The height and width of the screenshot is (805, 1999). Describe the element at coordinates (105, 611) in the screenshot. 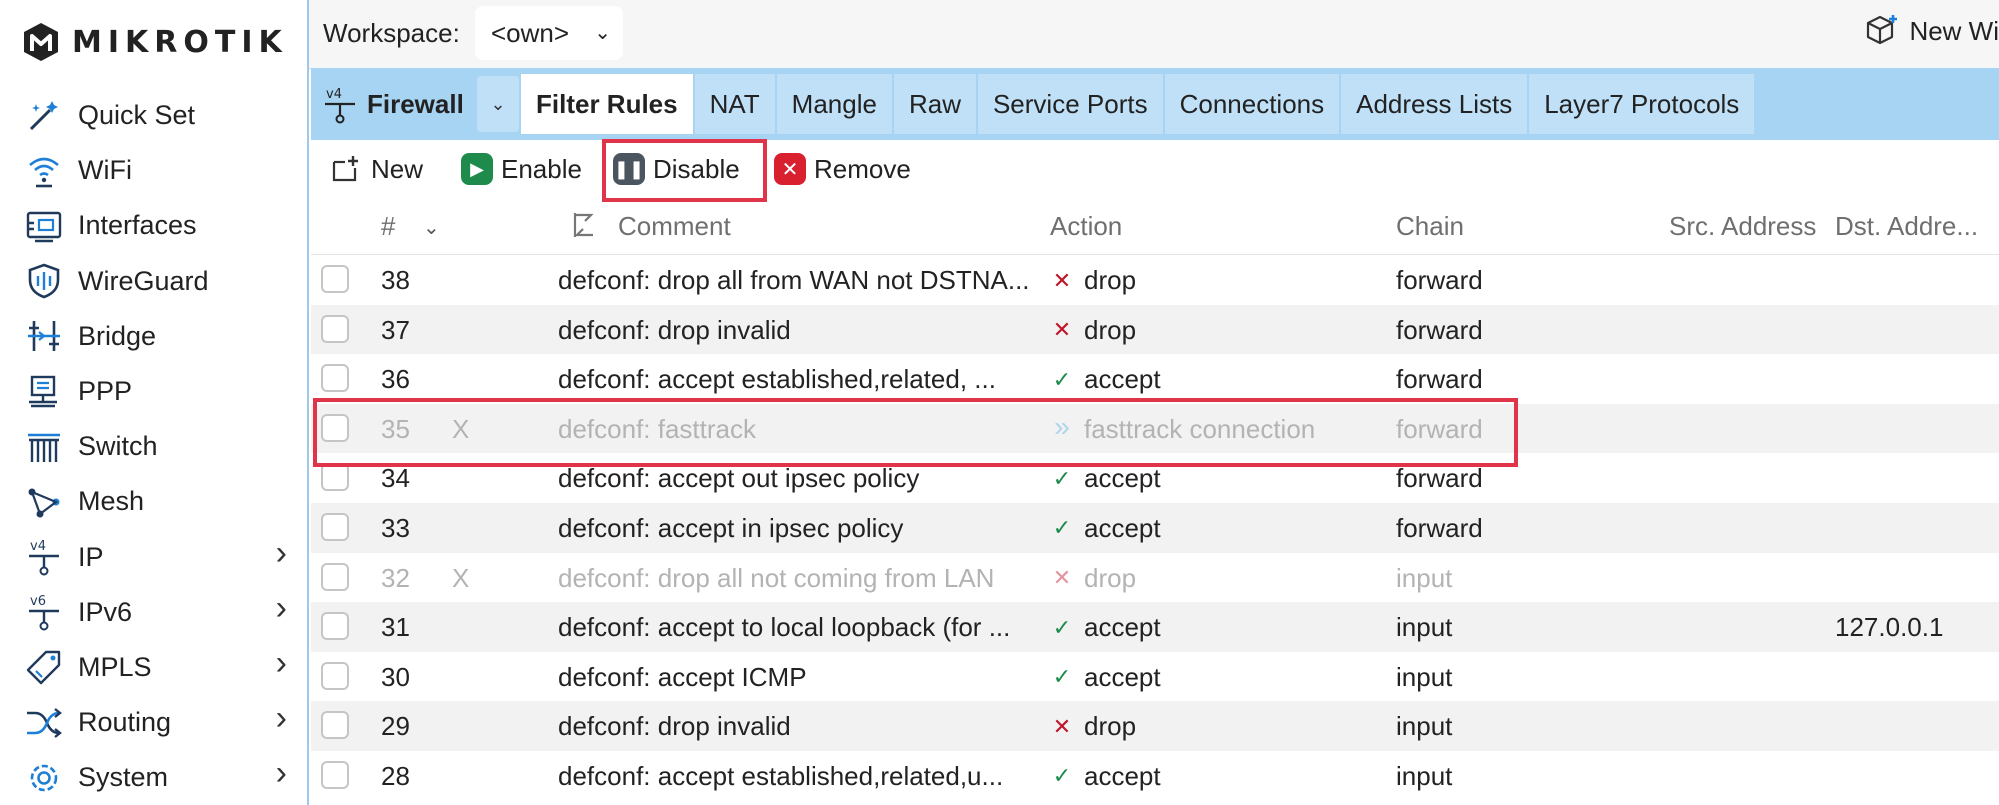

I see `sidebar-item-label: IPv6` at that location.